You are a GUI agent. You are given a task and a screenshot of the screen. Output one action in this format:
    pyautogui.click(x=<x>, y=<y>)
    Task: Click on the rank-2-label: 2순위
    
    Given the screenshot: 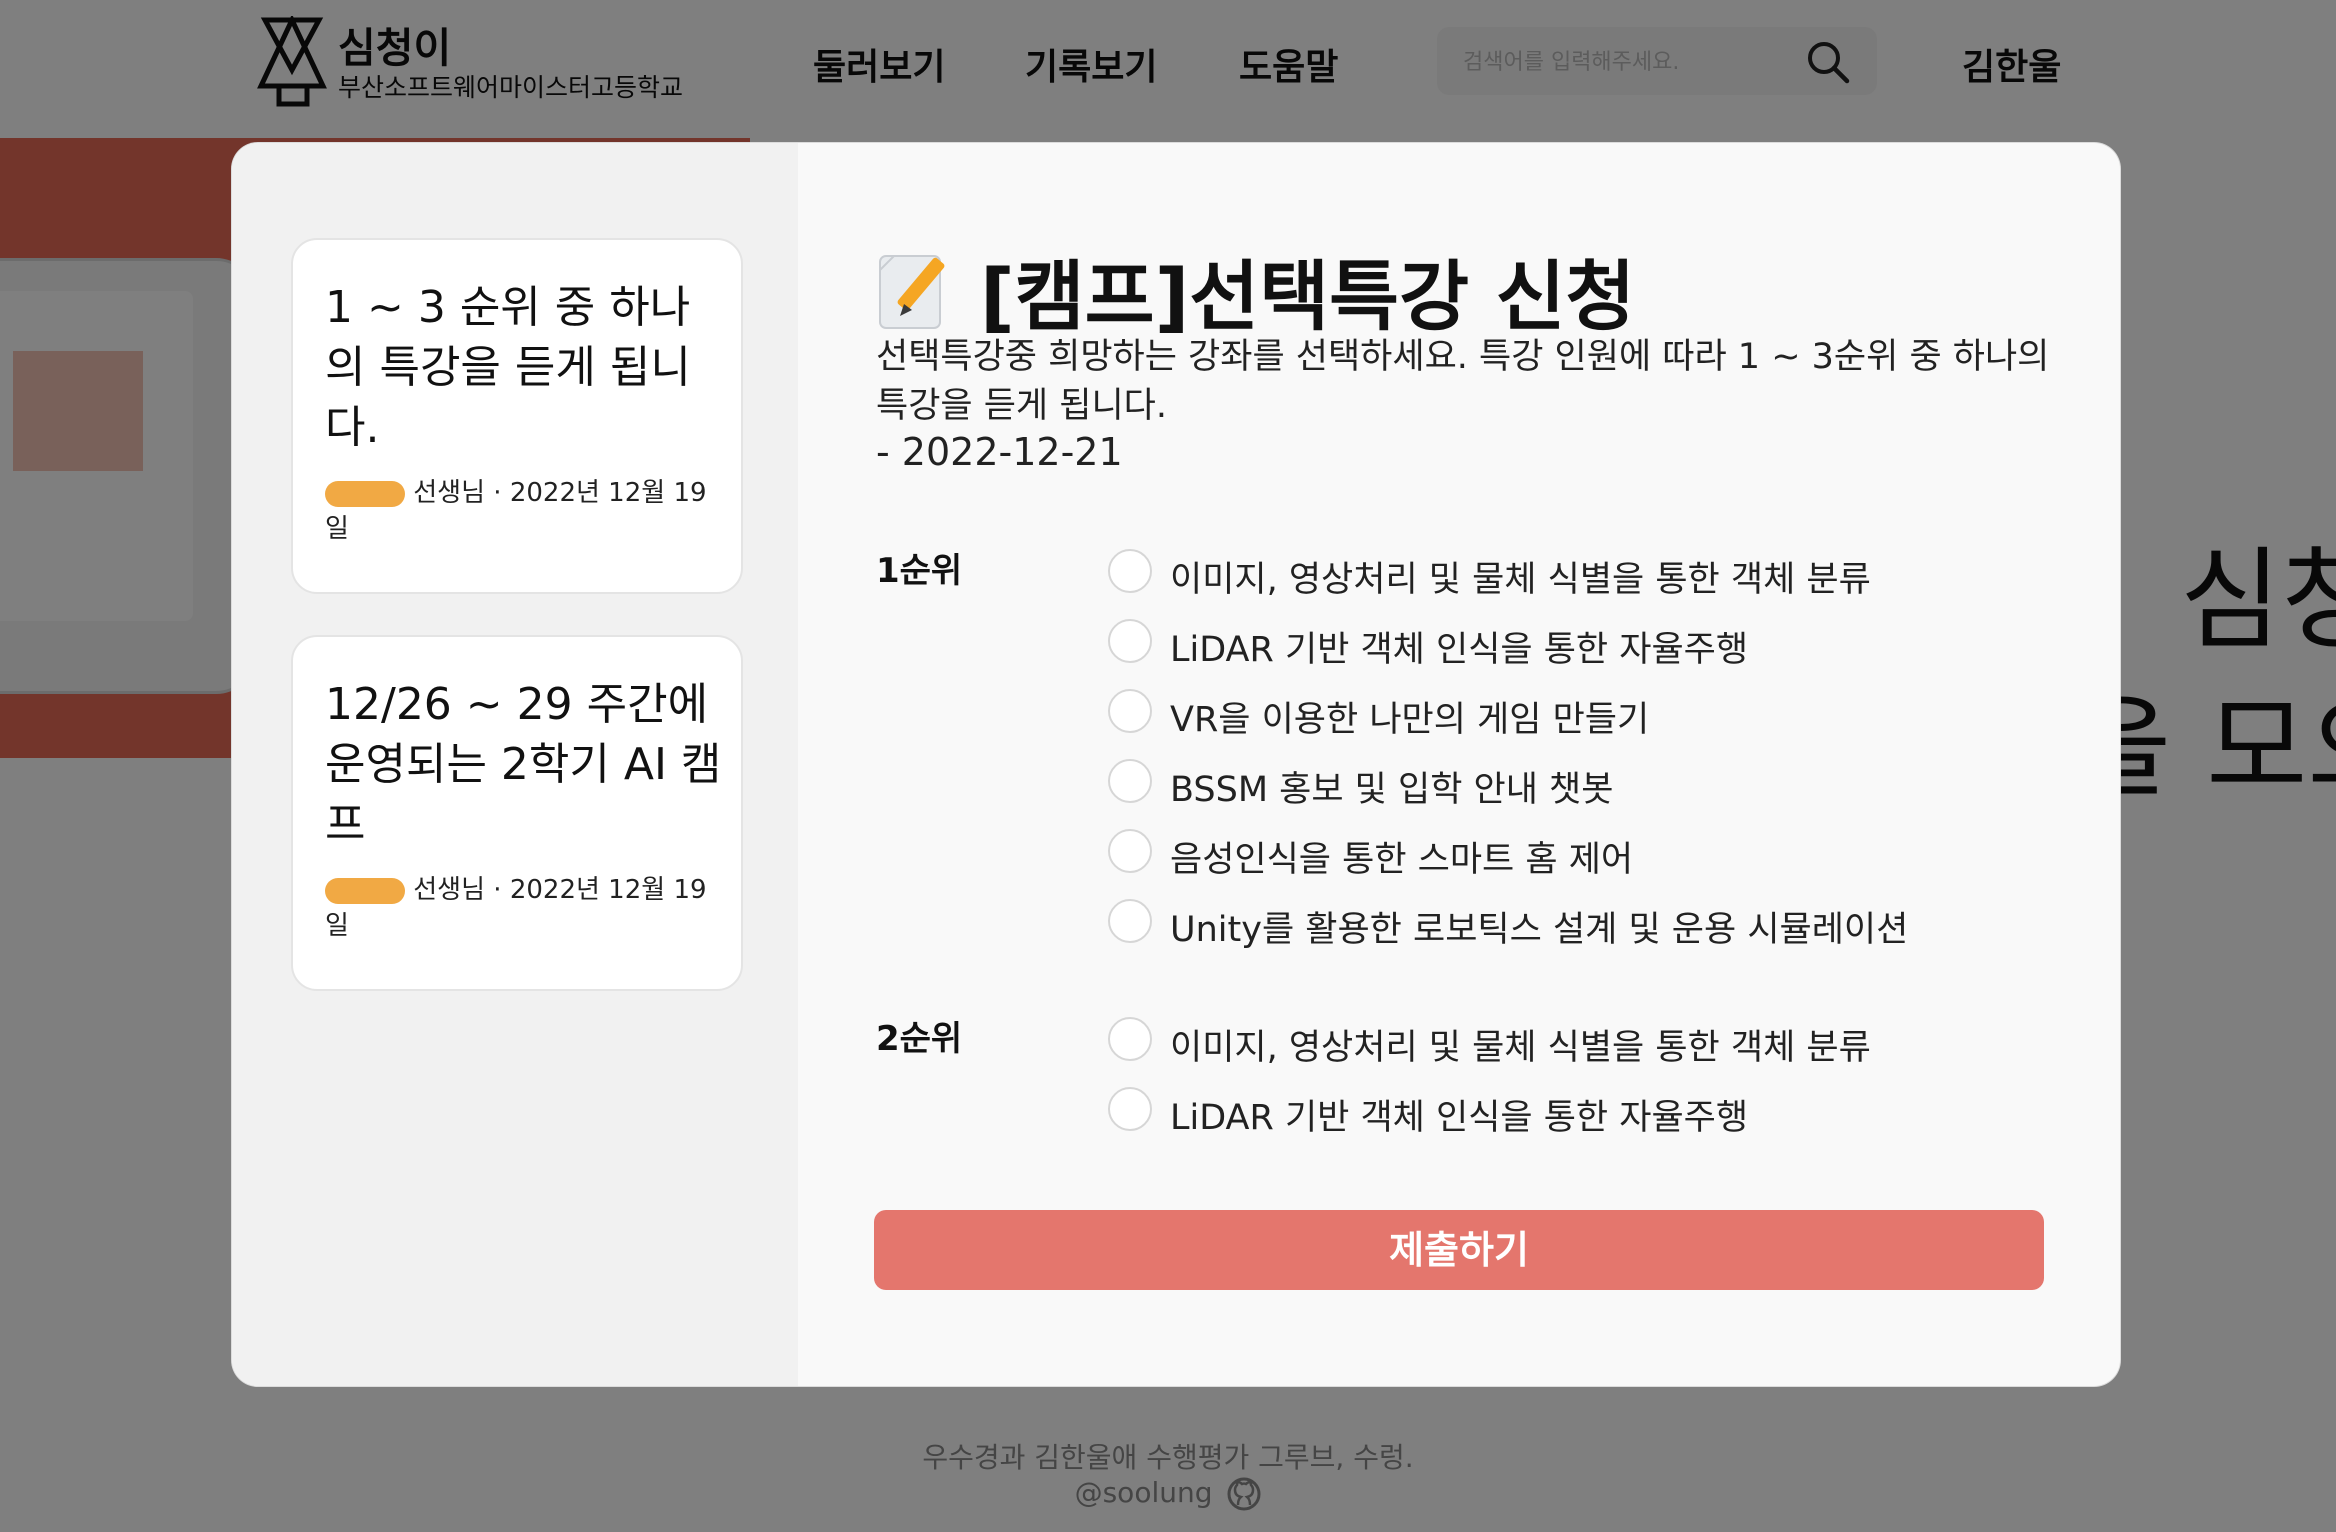 What is the action you would take?
    pyautogui.click(x=919, y=1039)
    